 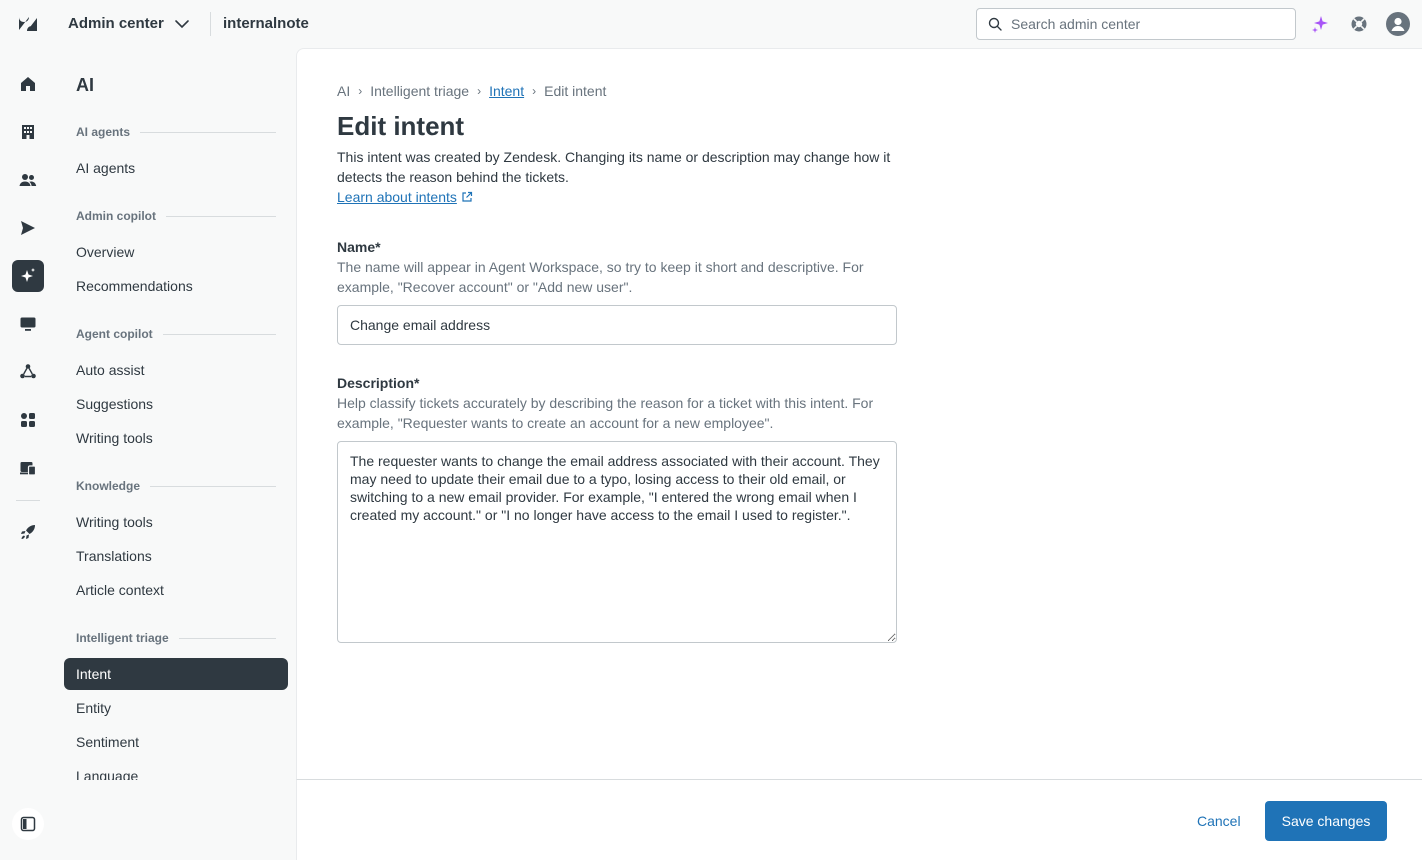 I want to click on building-icon, so click(x=28, y=132).